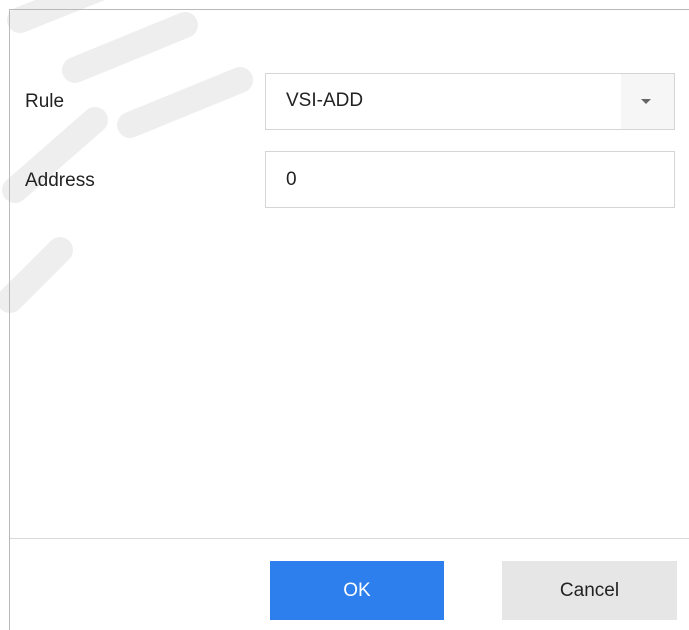 Image resolution: width=689 pixels, height=630 pixels. What do you see at coordinates (45, 101) in the screenshot?
I see `rule-label: Rule` at bounding box center [45, 101].